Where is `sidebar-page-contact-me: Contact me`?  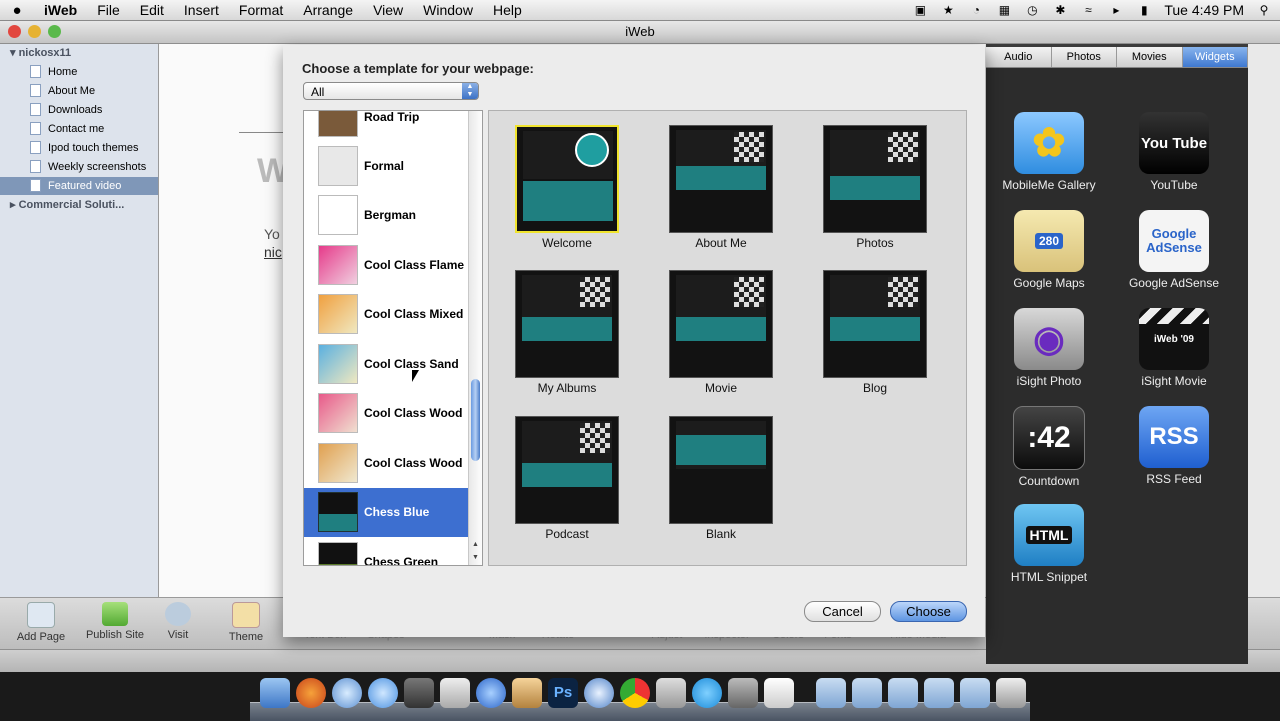
sidebar-page-contact-me: Contact me is located at coordinates (94, 129).